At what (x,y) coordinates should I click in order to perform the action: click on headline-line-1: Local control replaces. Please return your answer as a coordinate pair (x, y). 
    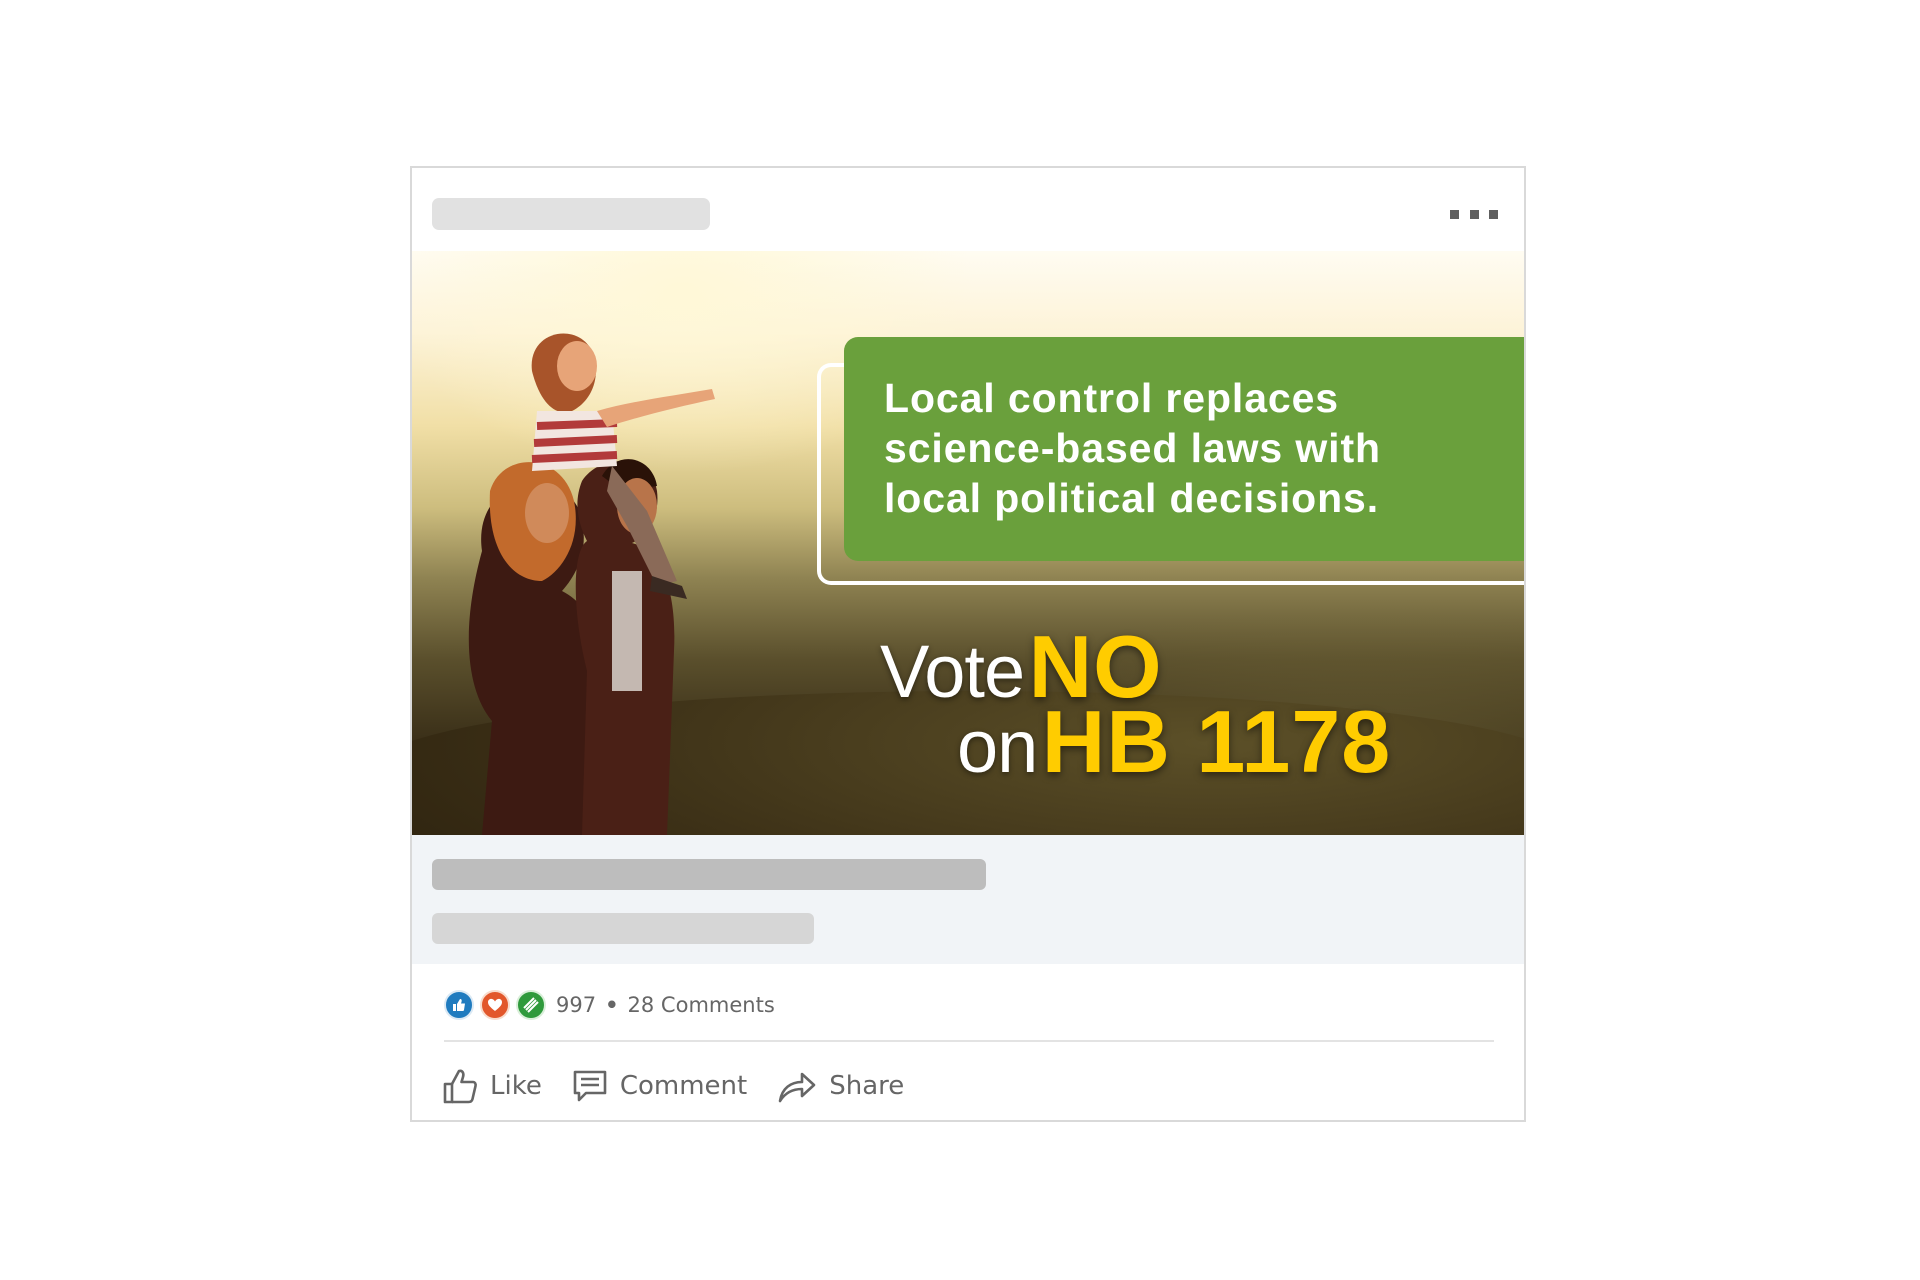
    Looking at the image, I should click on (1112, 398).